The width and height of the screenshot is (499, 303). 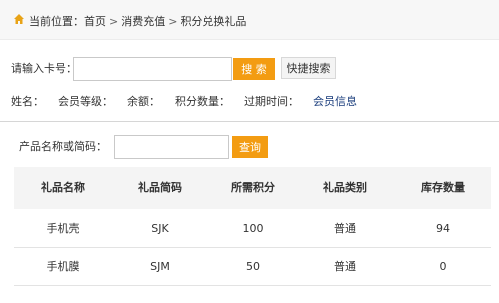 What do you see at coordinates (171, 147) in the screenshot?
I see `product-search-input` at bounding box center [171, 147].